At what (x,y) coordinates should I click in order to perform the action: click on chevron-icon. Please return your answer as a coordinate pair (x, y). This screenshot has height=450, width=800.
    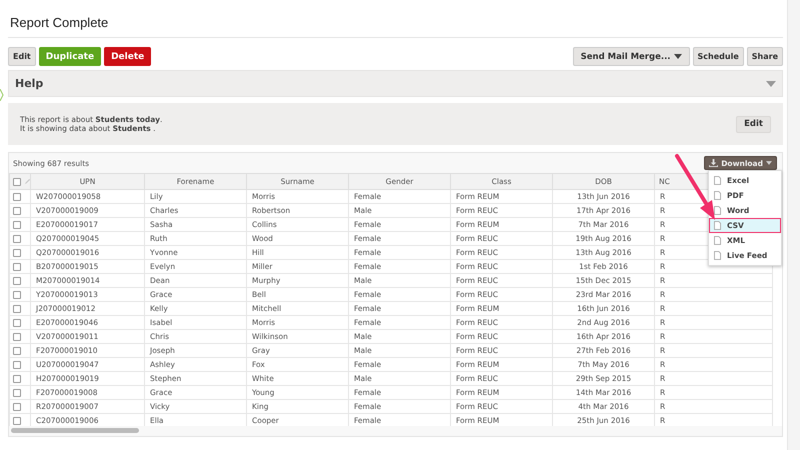
    Looking at the image, I should click on (2, 95).